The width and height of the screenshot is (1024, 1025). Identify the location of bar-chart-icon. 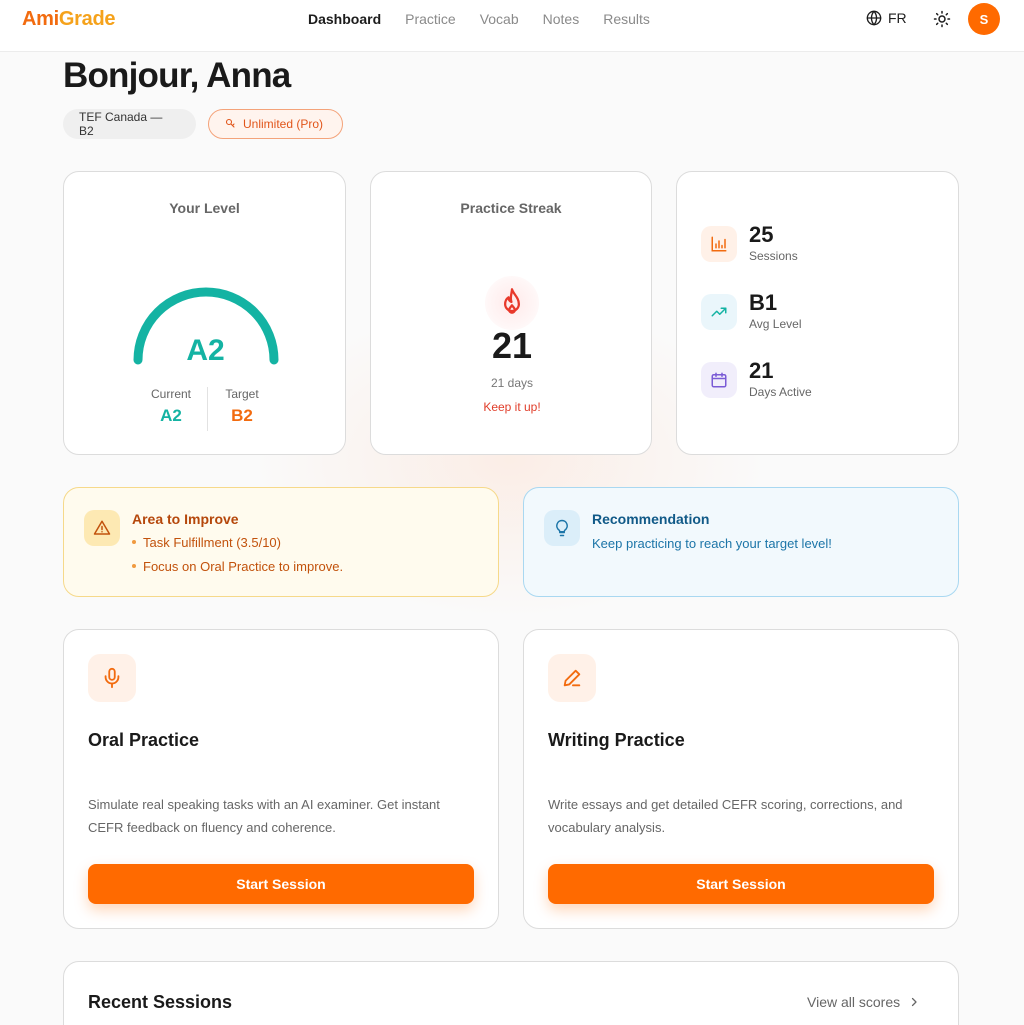
(719, 244).